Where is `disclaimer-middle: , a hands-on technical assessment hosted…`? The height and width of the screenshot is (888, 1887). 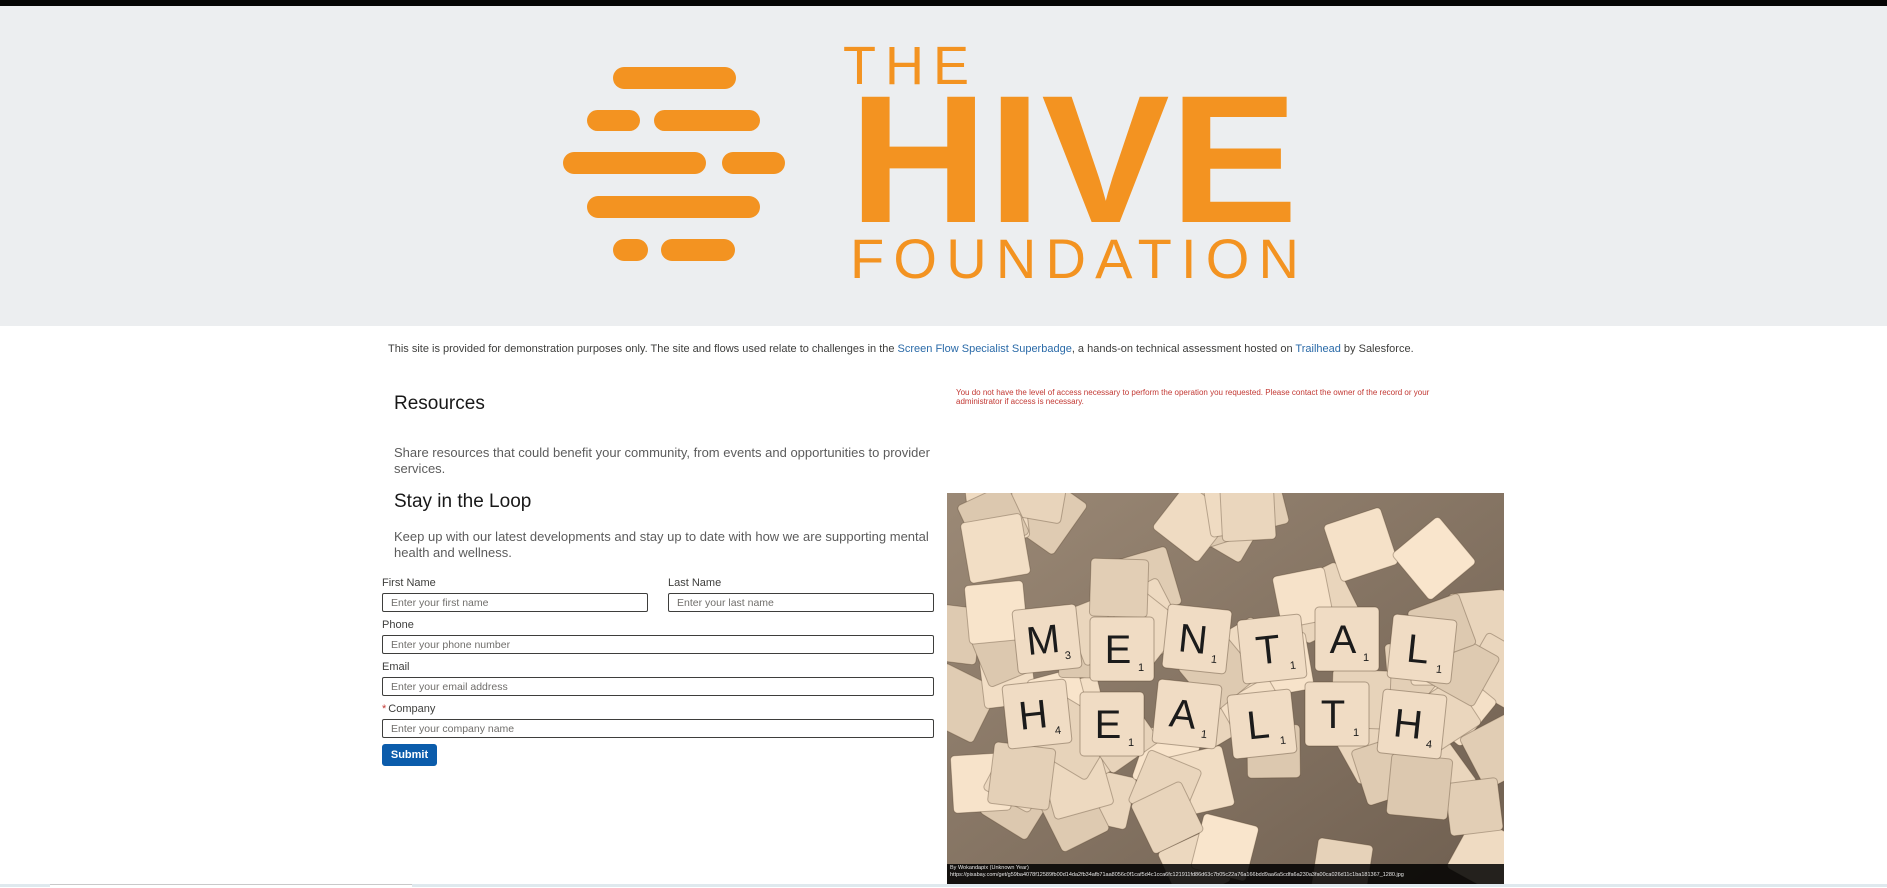
disclaimer-middle: , a hands-on technical assessment hosted… is located at coordinates (1183, 349).